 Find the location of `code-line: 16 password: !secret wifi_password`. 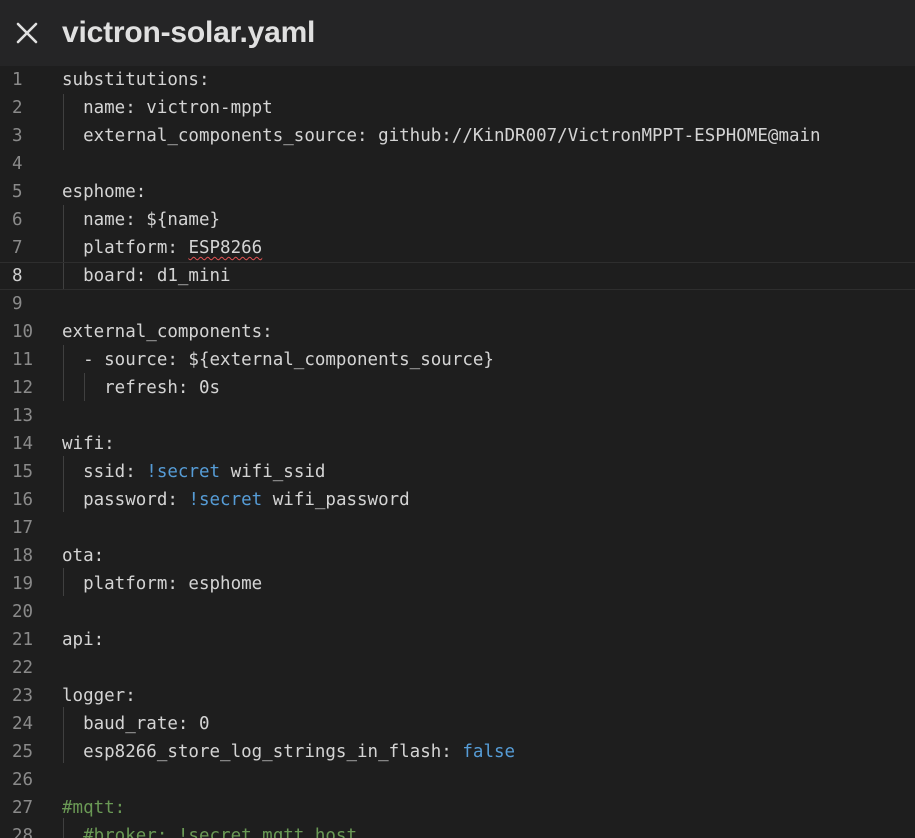

code-line: 16 password: !secret wifi_password is located at coordinates (457, 500).